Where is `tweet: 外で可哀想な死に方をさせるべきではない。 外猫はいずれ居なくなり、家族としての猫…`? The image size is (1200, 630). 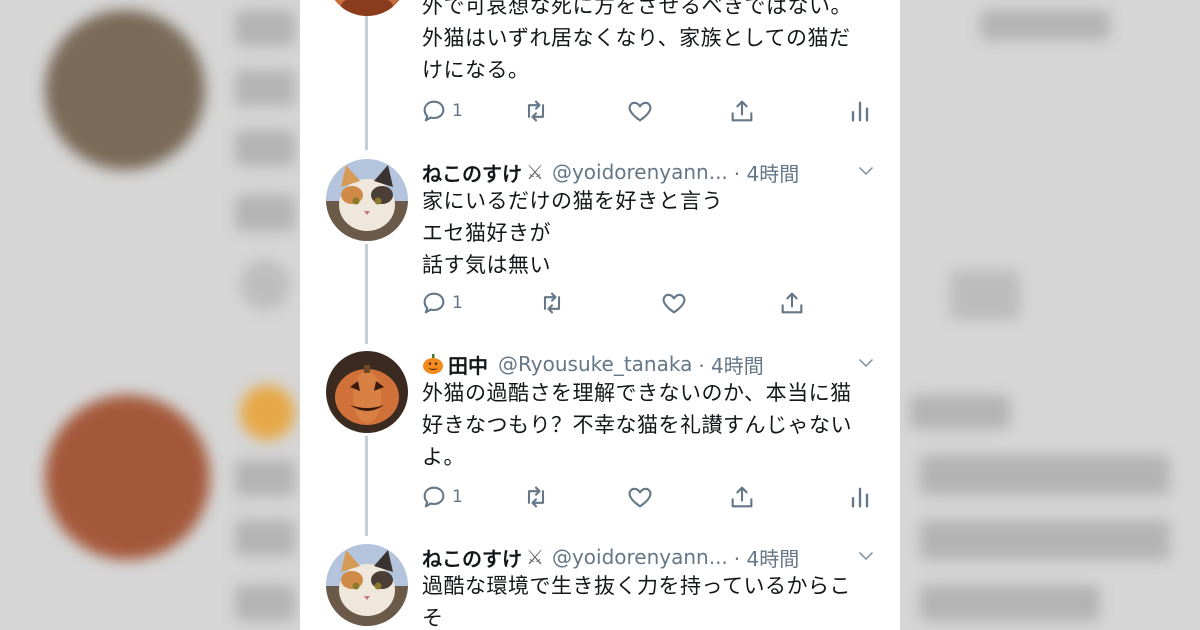
tweet: 外で可哀想な死に方をさせるべきではない。 外猫はいずれ居なくなり、家族としての猫… is located at coordinates (600, 70).